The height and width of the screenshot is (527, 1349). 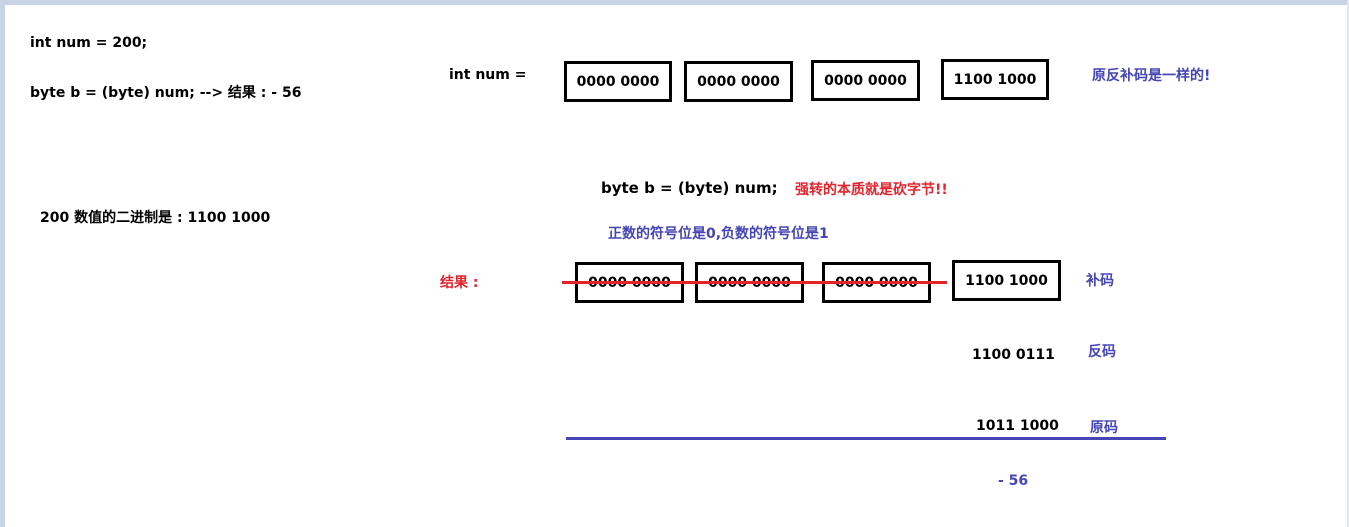 What do you see at coordinates (754, 282) in the screenshot?
I see `truncation-strike-line` at bounding box center [754, 282].